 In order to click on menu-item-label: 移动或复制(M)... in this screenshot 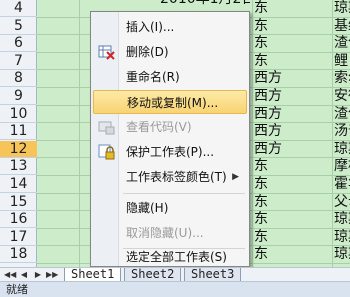, I will do `click(173, 103)`.